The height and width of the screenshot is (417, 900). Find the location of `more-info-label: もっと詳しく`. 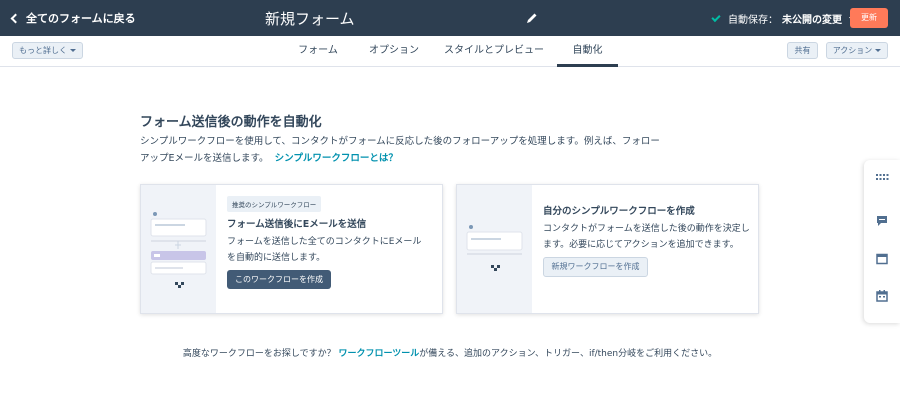

more-info-label: もっと詳しく is located at coordinates (43, 50).